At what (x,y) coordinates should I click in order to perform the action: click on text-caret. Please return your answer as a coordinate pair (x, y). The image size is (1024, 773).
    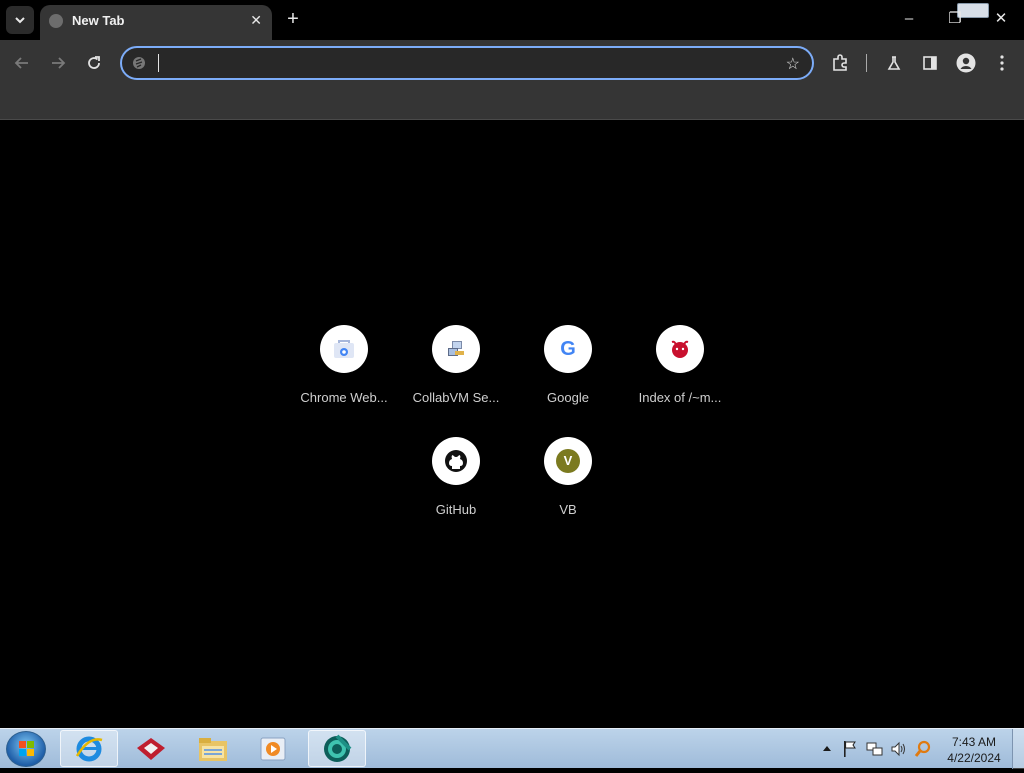
    Looking at the image, I should click on (158, 63).